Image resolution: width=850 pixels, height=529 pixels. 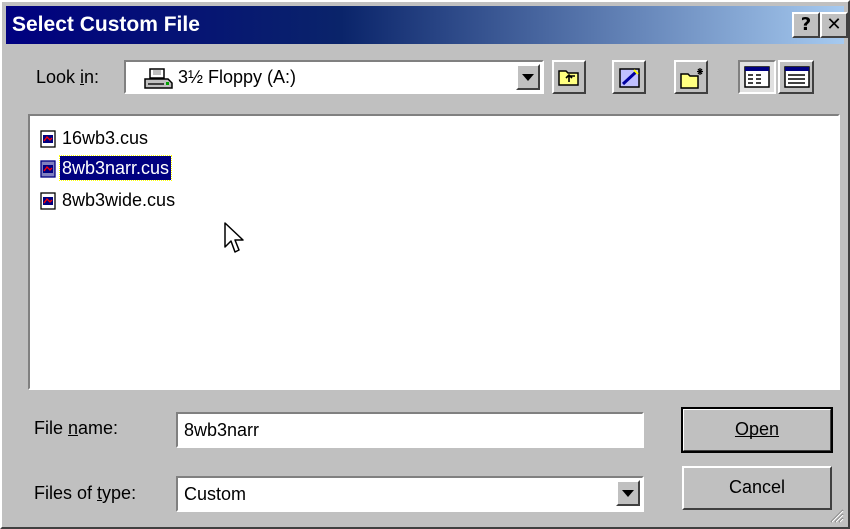 What do you see at coordinates (106, 24) in the screenshot?
I see `dialog-title: Select Custom File` at bounding box center [106, 24].